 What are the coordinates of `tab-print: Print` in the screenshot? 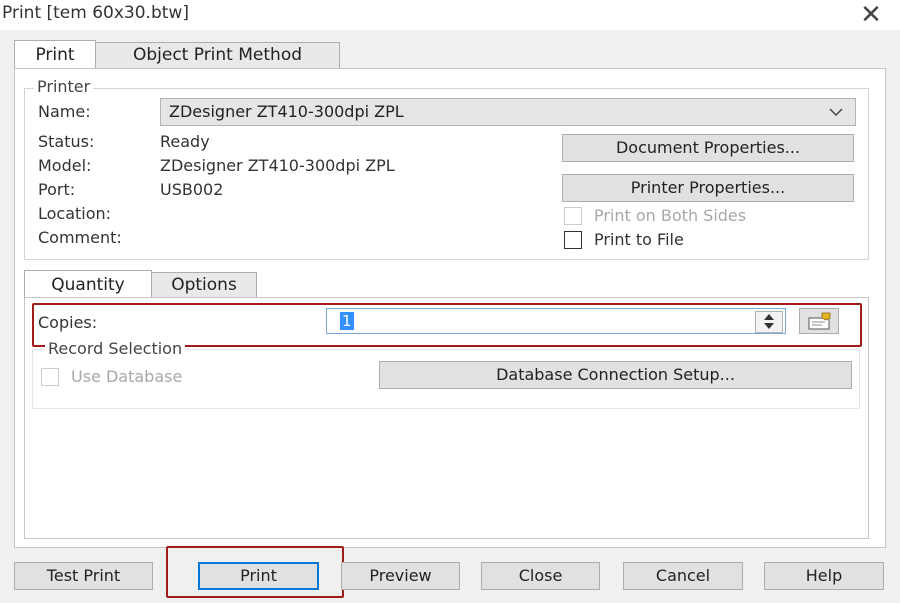 It's located at (55, 54).